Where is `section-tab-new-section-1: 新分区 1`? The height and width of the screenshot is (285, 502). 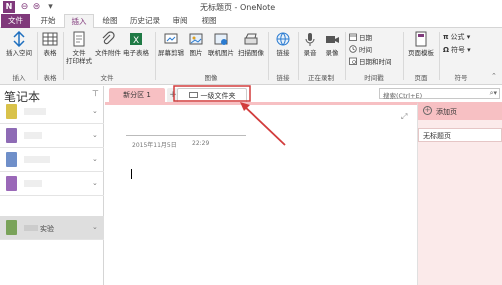 section-tab-new-section-1: 新分区 1 is located at coordinates (137, 95).